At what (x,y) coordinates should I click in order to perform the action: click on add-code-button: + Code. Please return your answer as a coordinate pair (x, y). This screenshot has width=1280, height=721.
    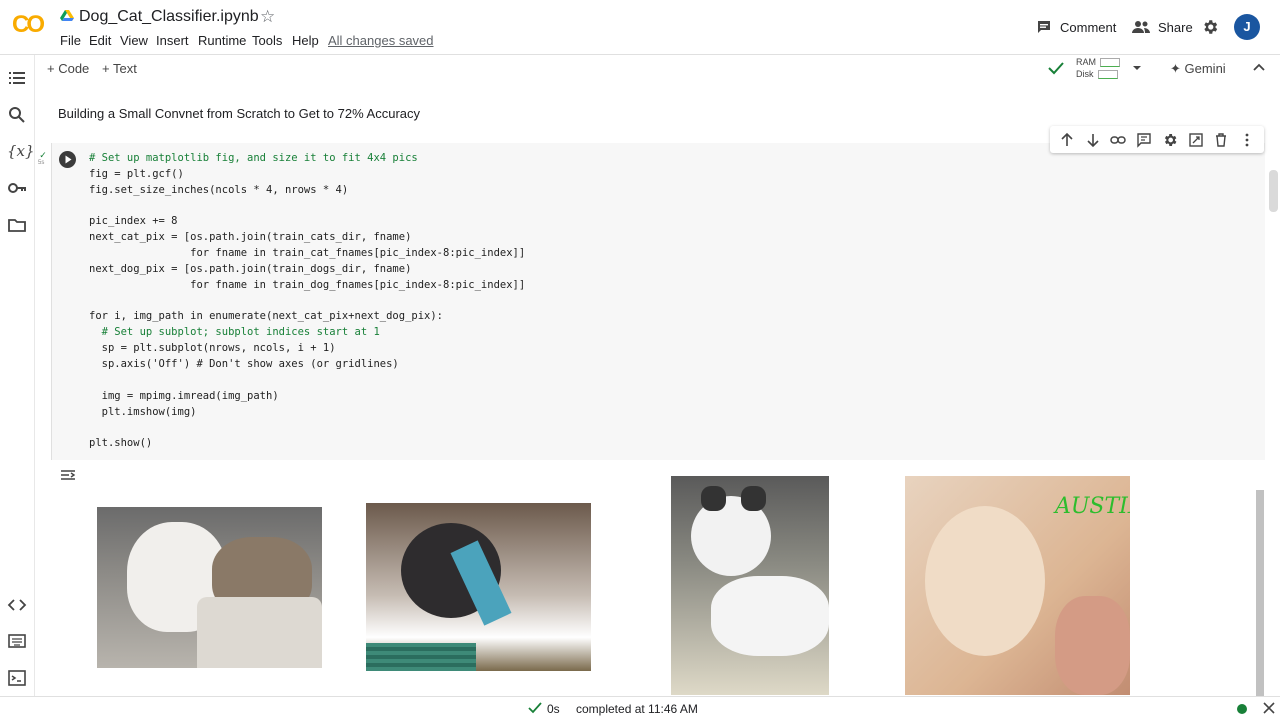
    Looking at the image, I should click on (68, 68).